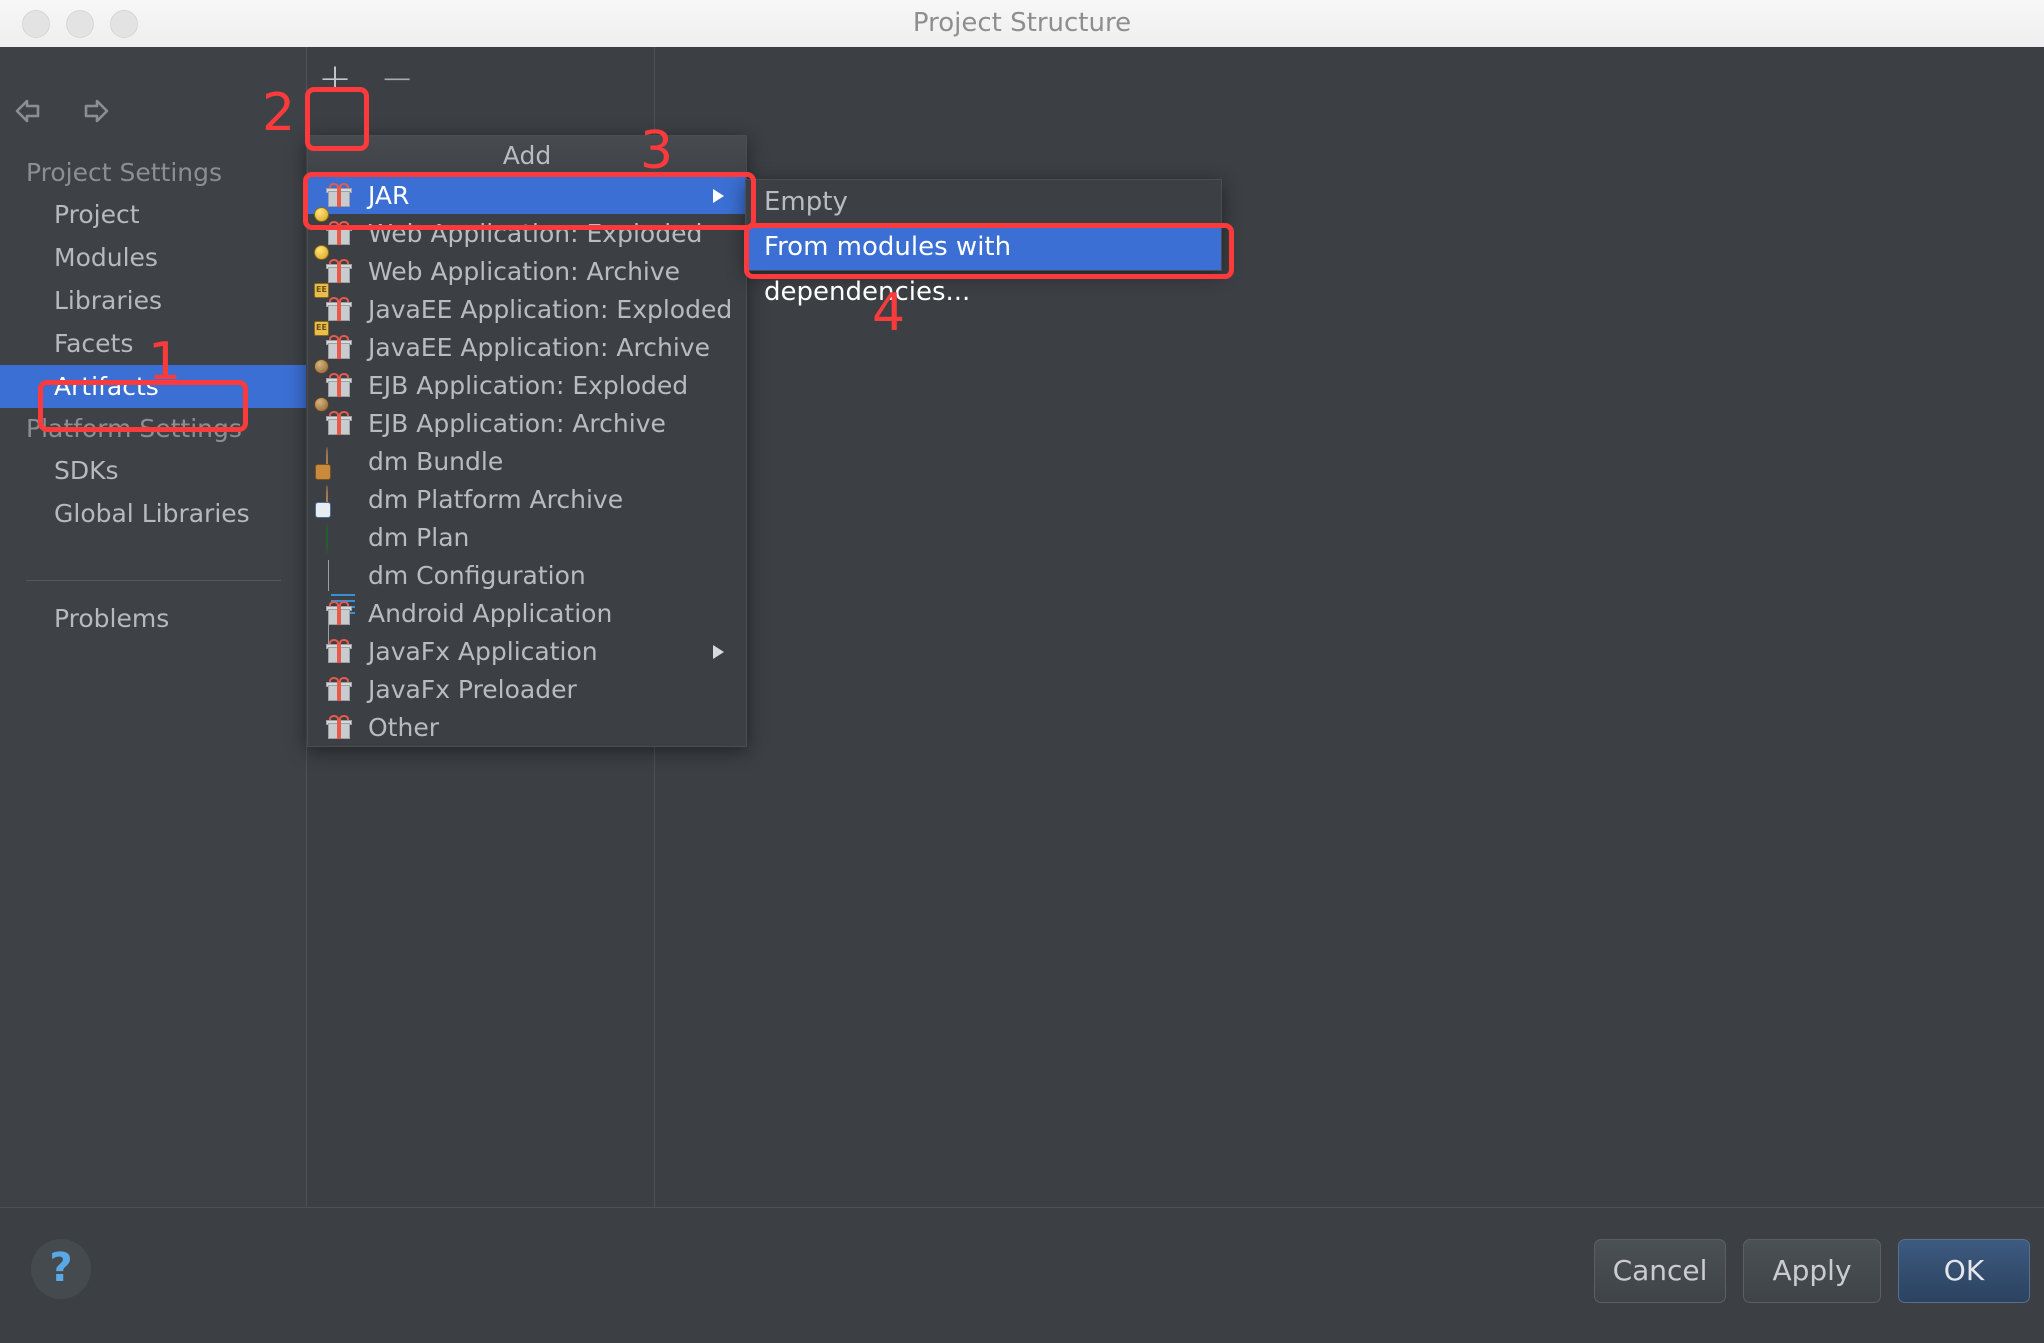 The width and height of the screenshot is (2044, 1343). Describe the element at coordinates (403, 727) in the screenshot. I see `menu-item-label: Other` at that location.